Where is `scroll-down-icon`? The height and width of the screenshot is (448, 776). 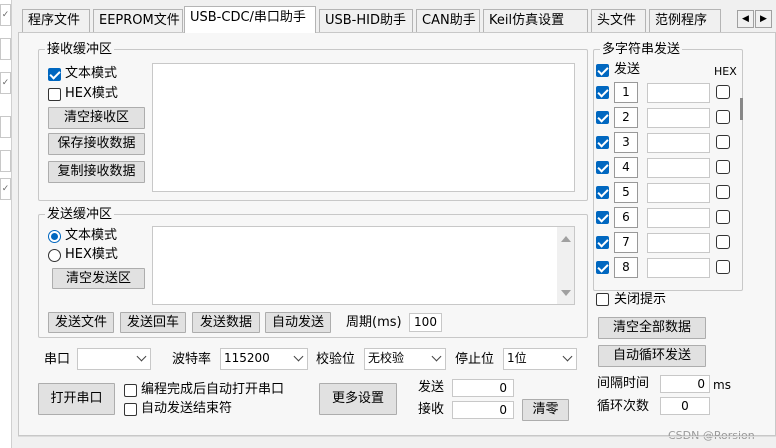
scroll-down-icon is located at coordinates (566, 293).